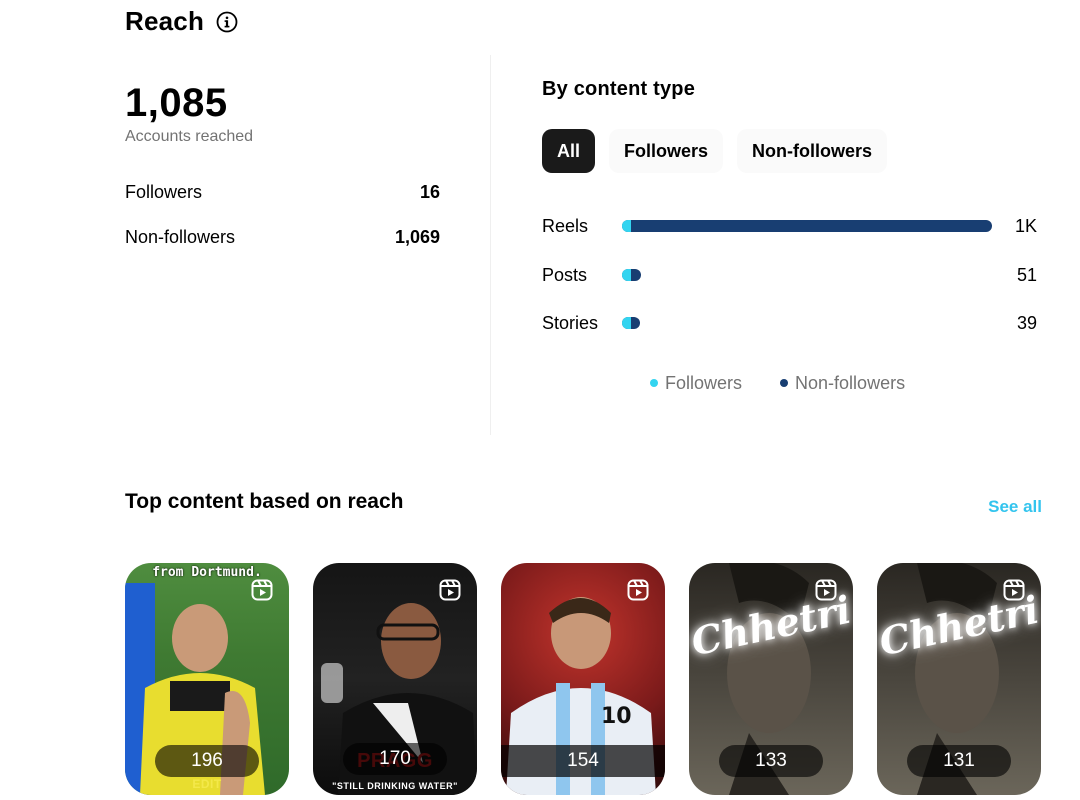  I want to click on info-icon, so click(227, 22).